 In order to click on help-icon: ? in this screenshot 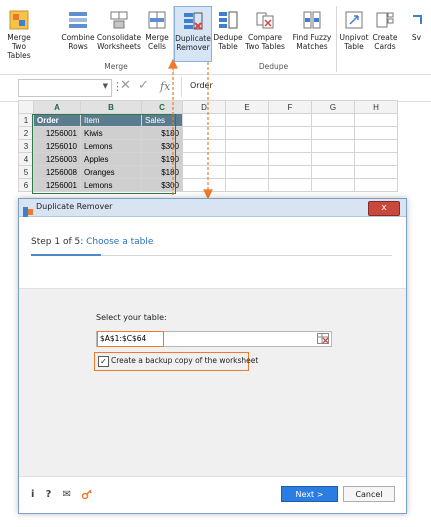, I will do `click(49, 494)`.